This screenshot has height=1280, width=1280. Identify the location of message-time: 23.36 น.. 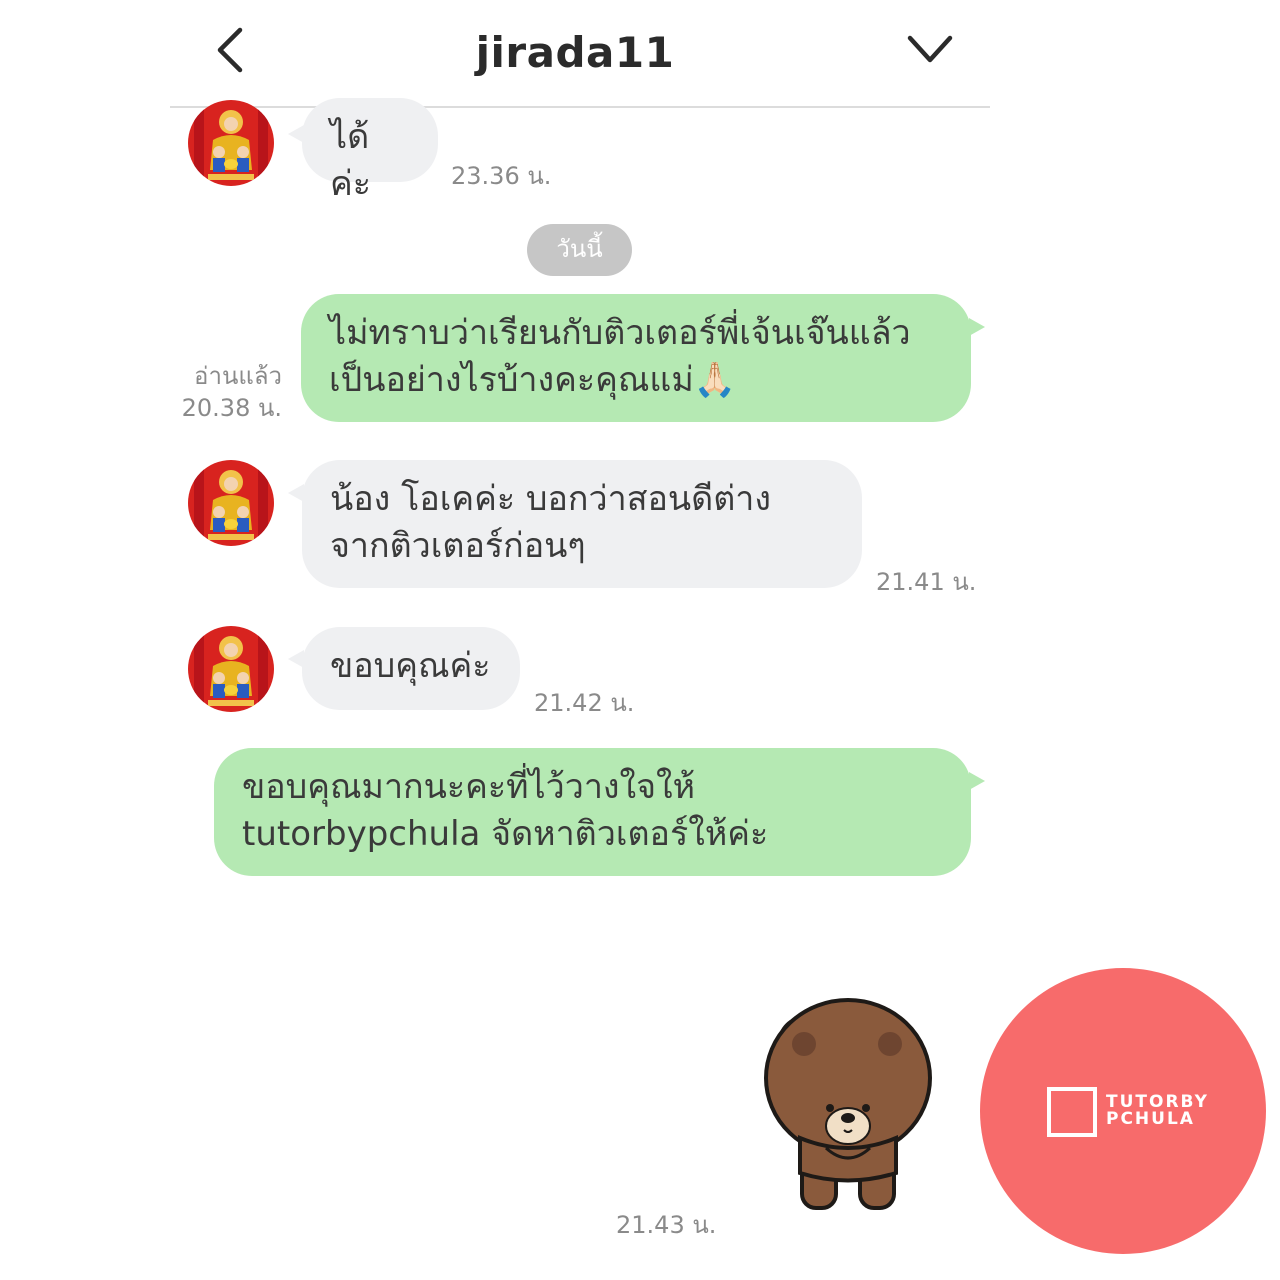
(501, 176).